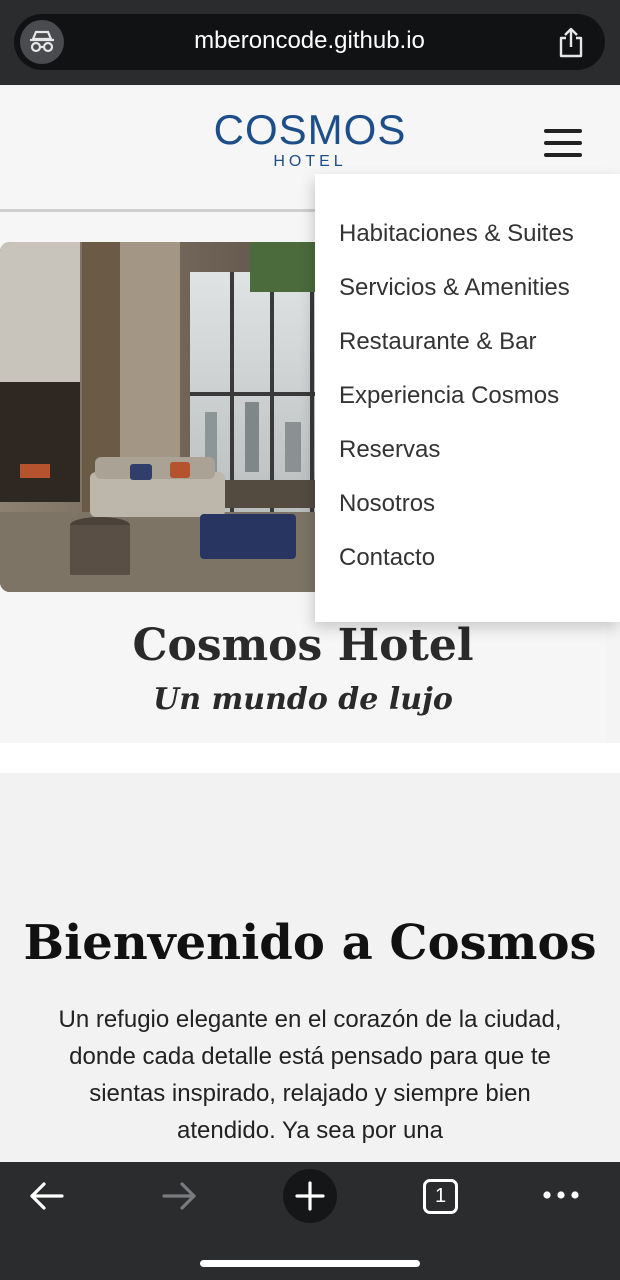  What do you see at coordinates (310, 1263) in the screenshot?
I see `home-indicator` at bounding box center [310, 1263].